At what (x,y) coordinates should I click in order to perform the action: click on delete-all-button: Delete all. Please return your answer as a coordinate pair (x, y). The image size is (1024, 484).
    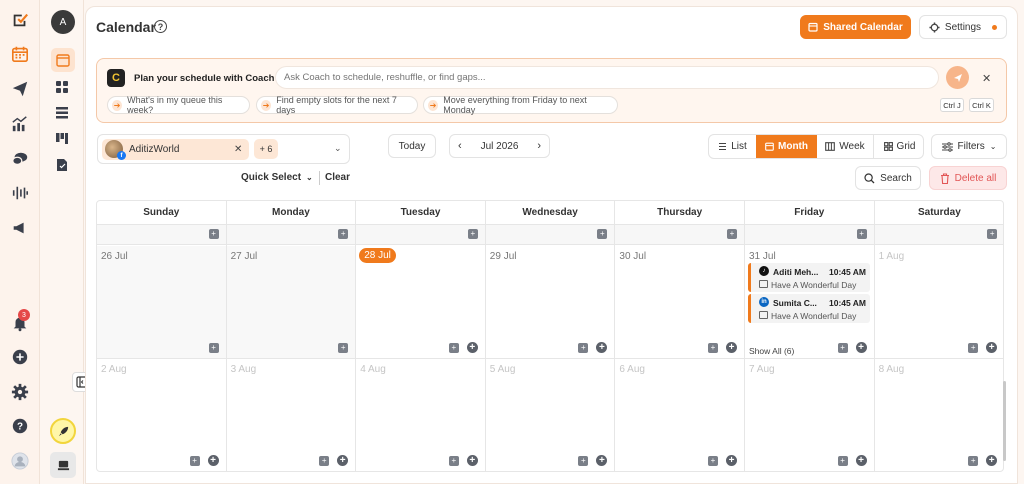
    Looking at the image, I should click on (968, 178).